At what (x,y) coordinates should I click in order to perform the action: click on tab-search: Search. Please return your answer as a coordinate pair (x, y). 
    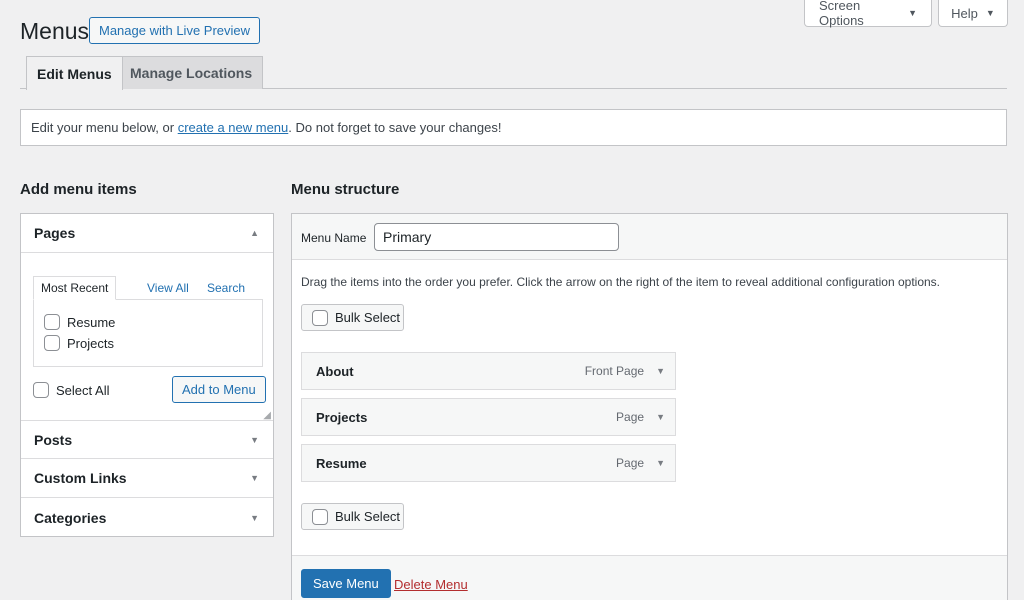
    Looking at the image, I should click on (226, 288).